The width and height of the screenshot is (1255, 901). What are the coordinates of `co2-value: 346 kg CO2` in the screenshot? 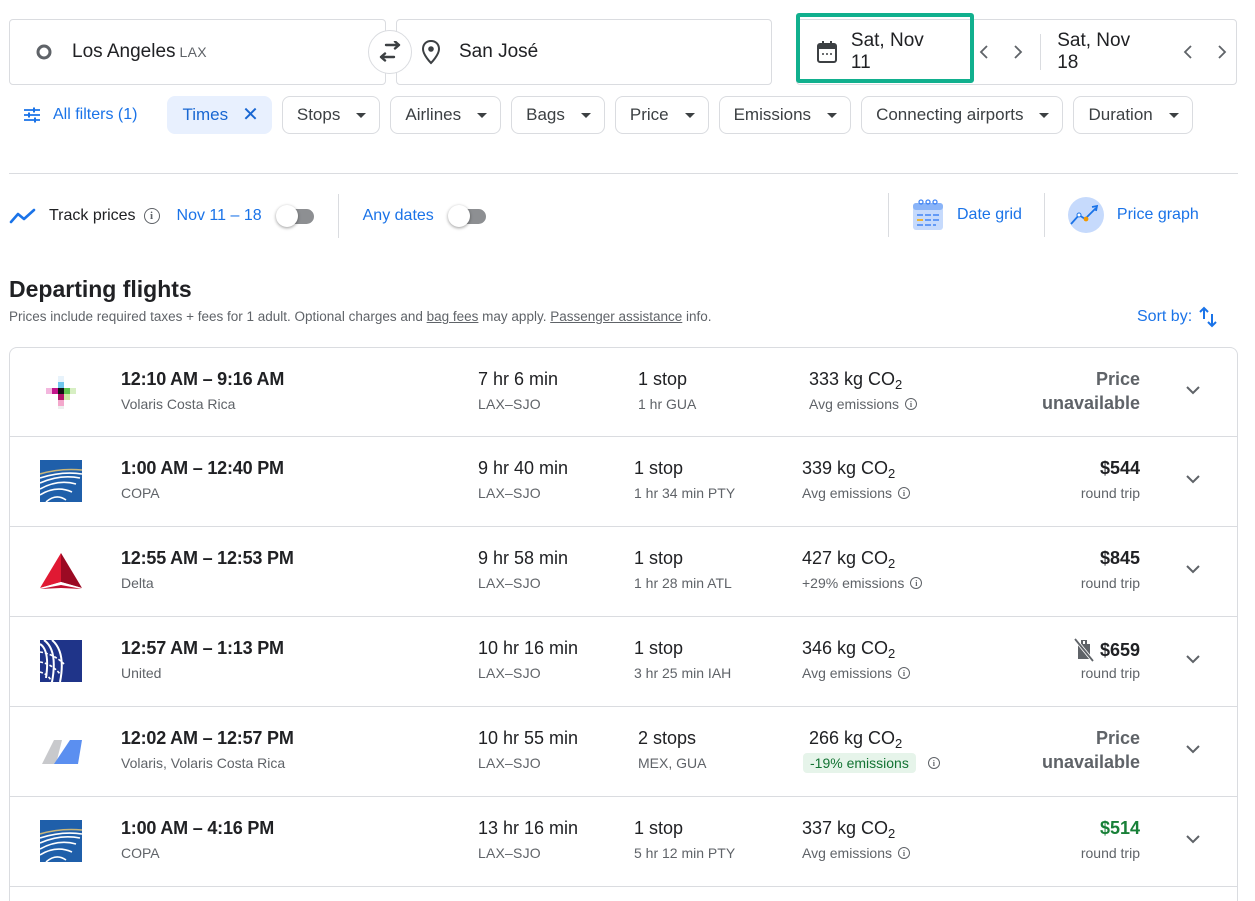 It's located at (848, 649).